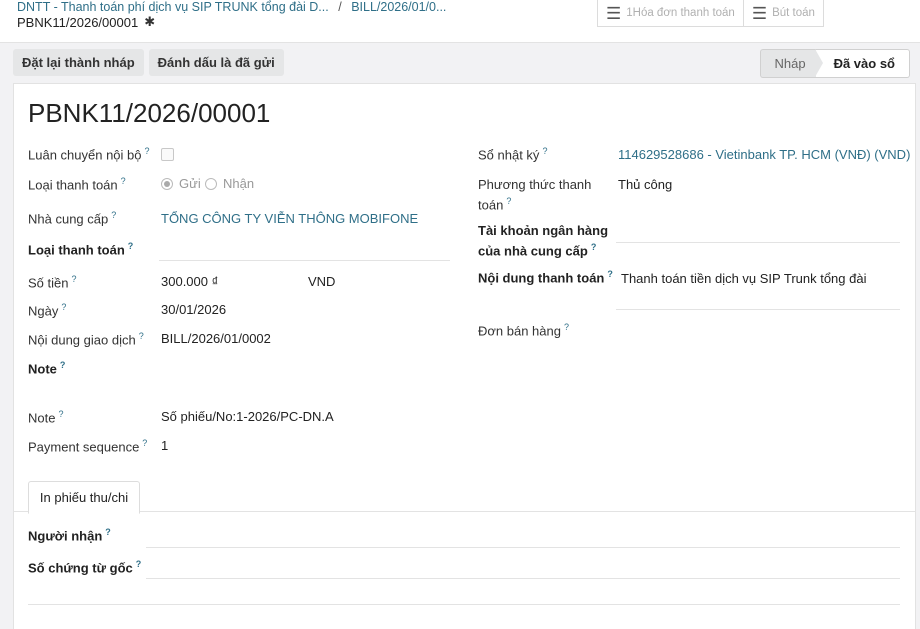  I want to click on payment-type-send-radio: Gửi, so click(181, 183).